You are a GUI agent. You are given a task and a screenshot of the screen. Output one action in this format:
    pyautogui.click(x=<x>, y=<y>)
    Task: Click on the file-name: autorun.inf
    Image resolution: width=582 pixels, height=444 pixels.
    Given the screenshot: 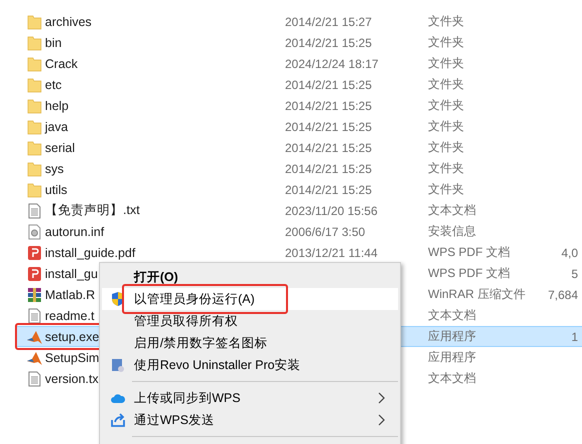 What is the action you would take?
    pyautogui.click(x=74, y=231)
    